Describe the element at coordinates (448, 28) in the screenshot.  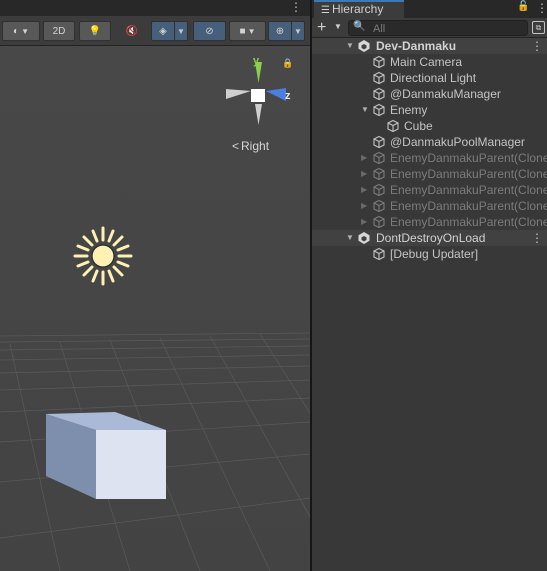
I see `search-input` at that location.